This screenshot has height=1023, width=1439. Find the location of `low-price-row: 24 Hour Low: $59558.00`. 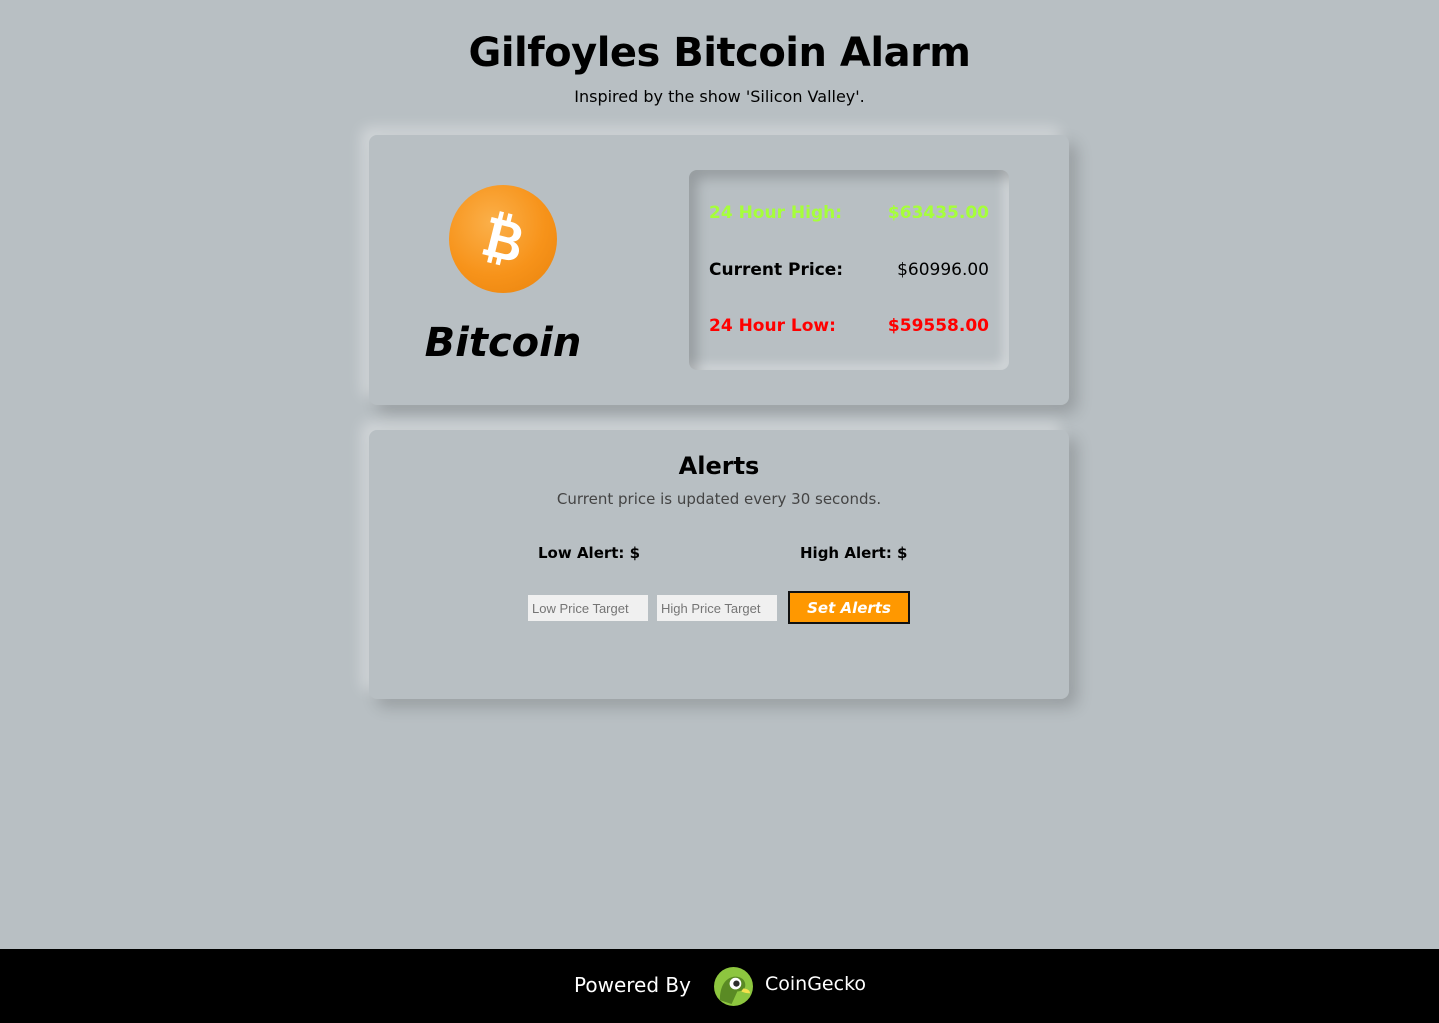

low-price-row: 24 Hour Low: $59558.00 is located at coordinates (849, 326).